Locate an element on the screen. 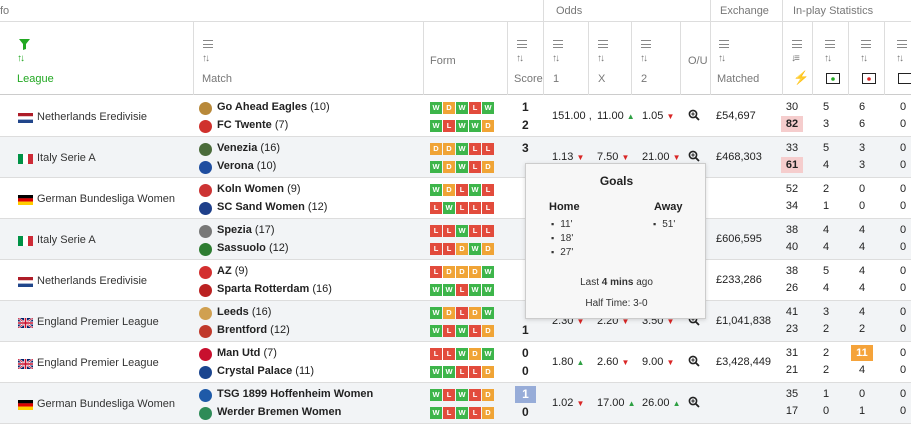  odds-ox: 2.60 ▼ is located at coordinates (613, 362).